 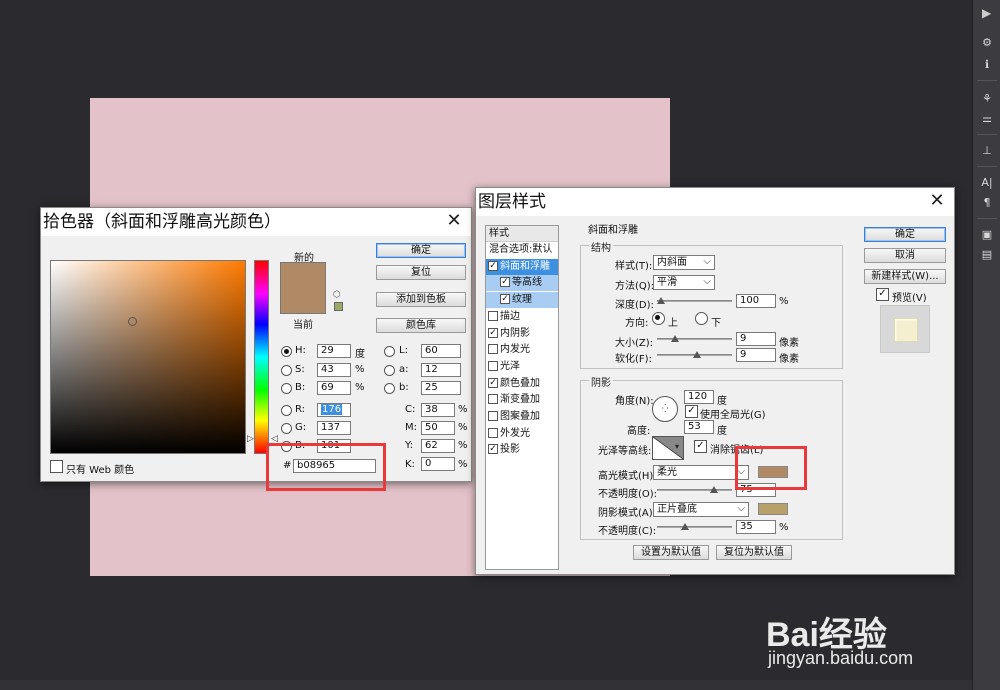 What do you see at coordinates (905, 255) in the screenshot?
I see `layer-style-cancel-button: 取消` at bounding box center [905, 255].